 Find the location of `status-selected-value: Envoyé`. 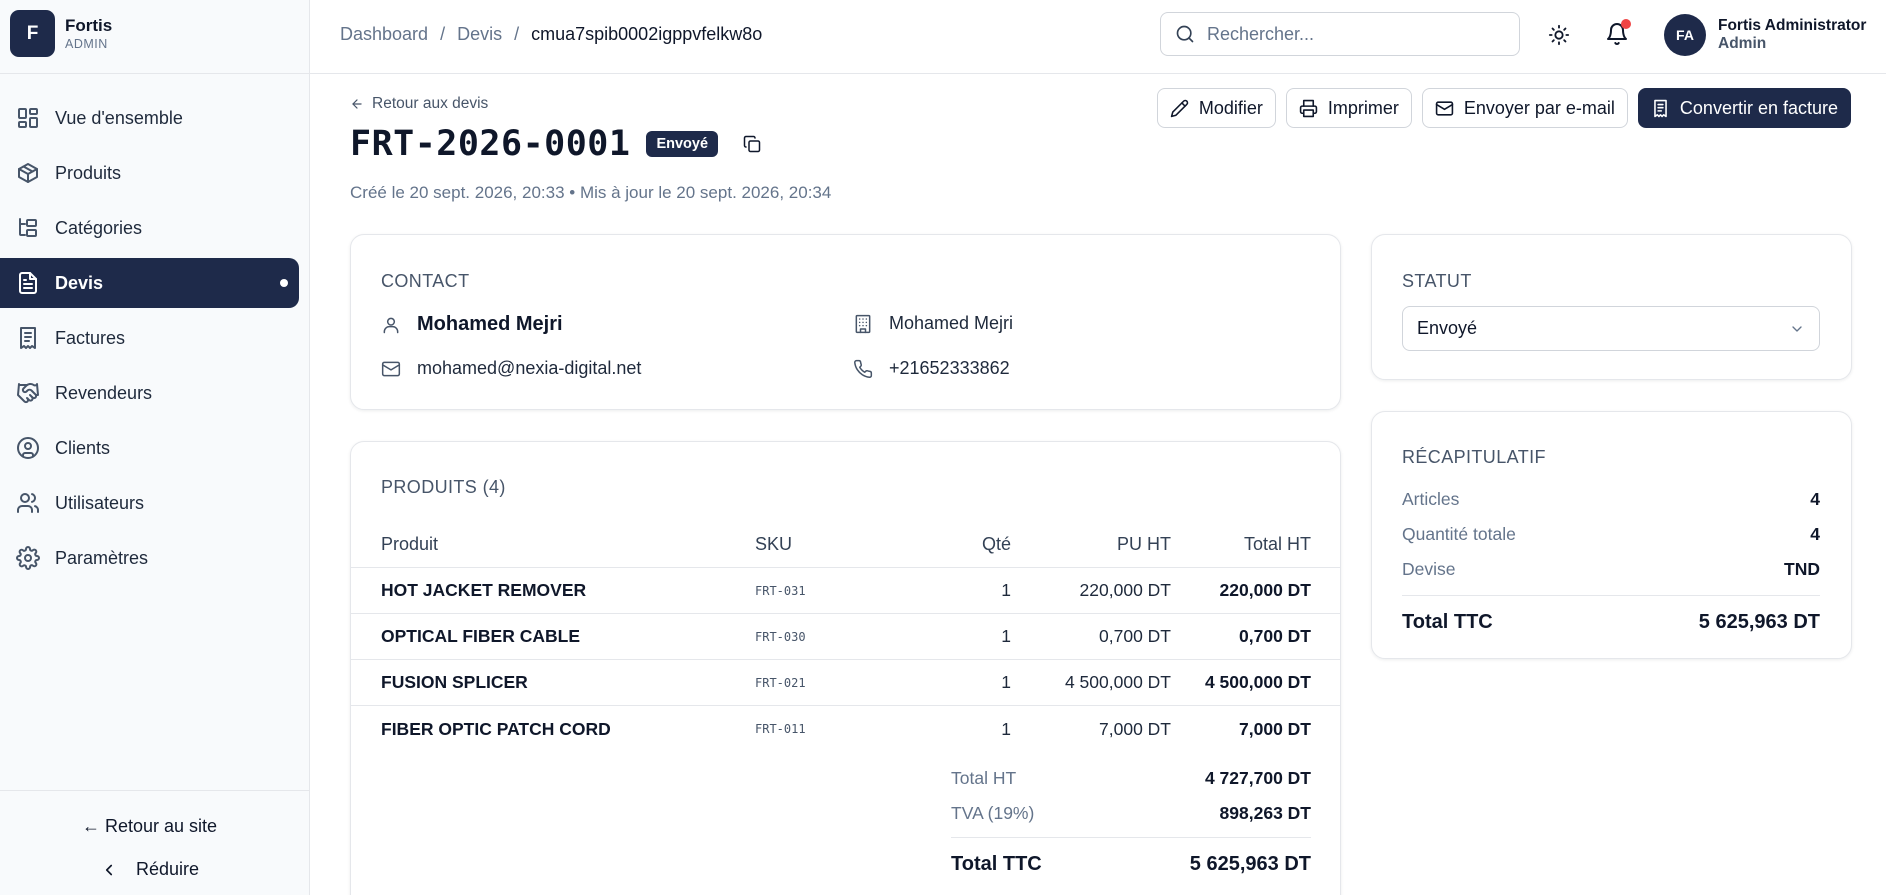

status-selected-value: Envoyé is located at coordinates (1447, 328).